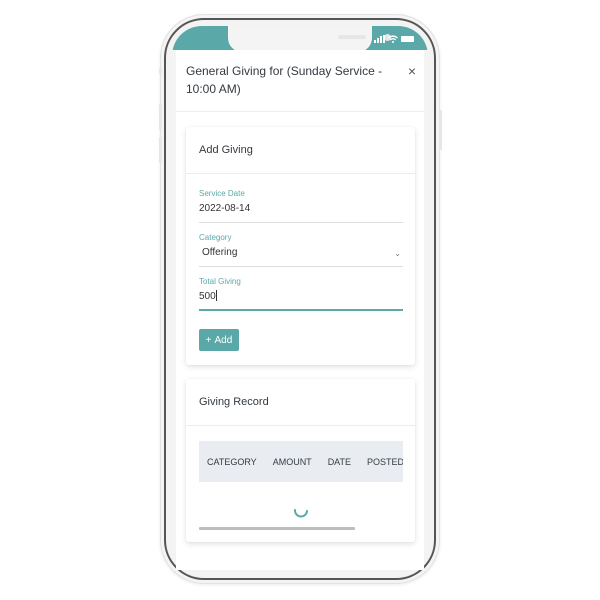 Image resolution: width=600 pixels, height=600 pixels. What do you see at coordinates (301, 256) in the screenshot?
I see `category-select: Offering ⌄` at bounding box center [301, 256].